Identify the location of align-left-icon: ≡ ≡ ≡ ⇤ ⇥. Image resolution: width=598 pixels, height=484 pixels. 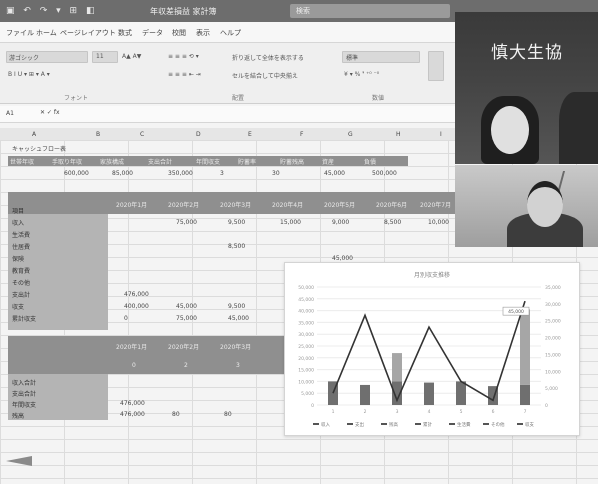
(184, 74).